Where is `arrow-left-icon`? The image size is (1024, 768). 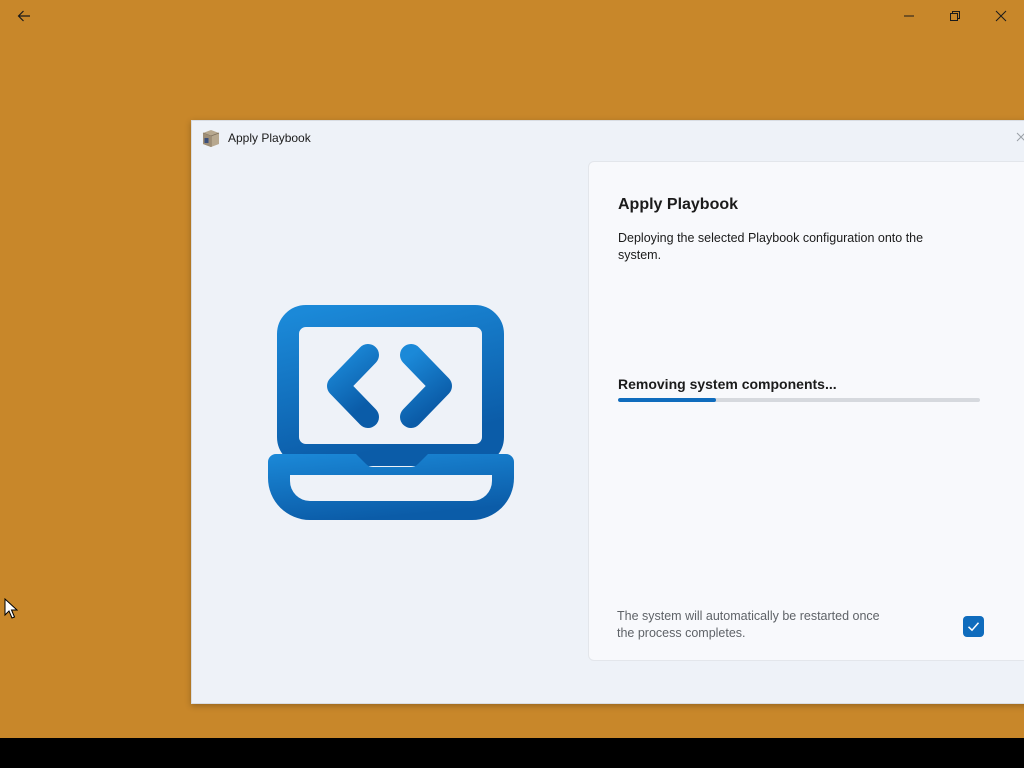
arrow-left-icon is located at coordinates (23, 16).